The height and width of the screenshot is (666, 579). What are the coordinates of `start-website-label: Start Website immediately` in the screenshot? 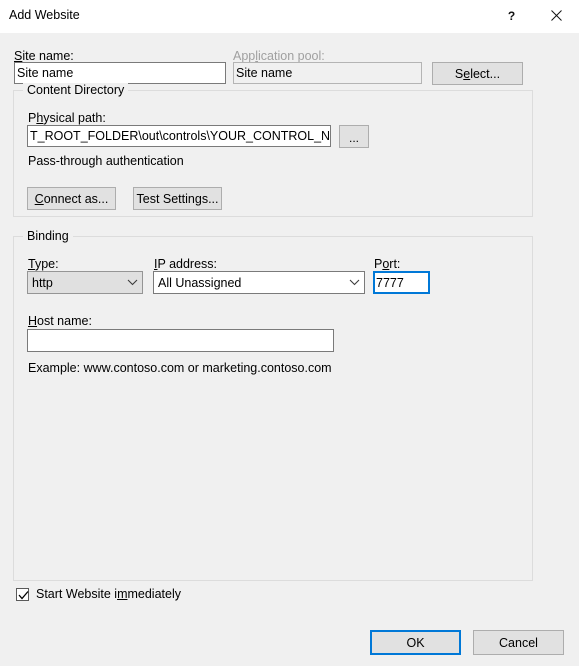 It's located at (108, 594).